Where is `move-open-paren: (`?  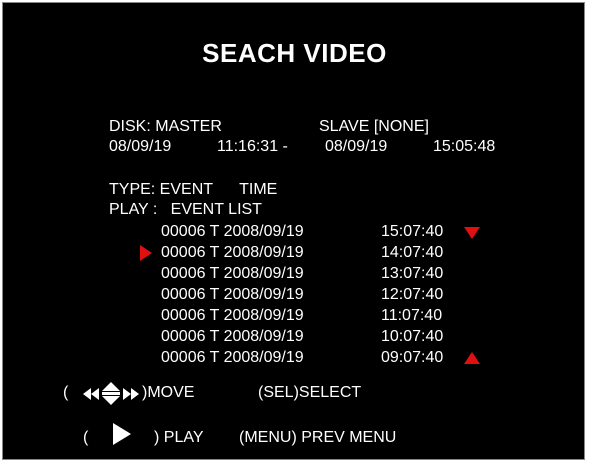 move-open-paren: ( is located at coordinates (66, 392).